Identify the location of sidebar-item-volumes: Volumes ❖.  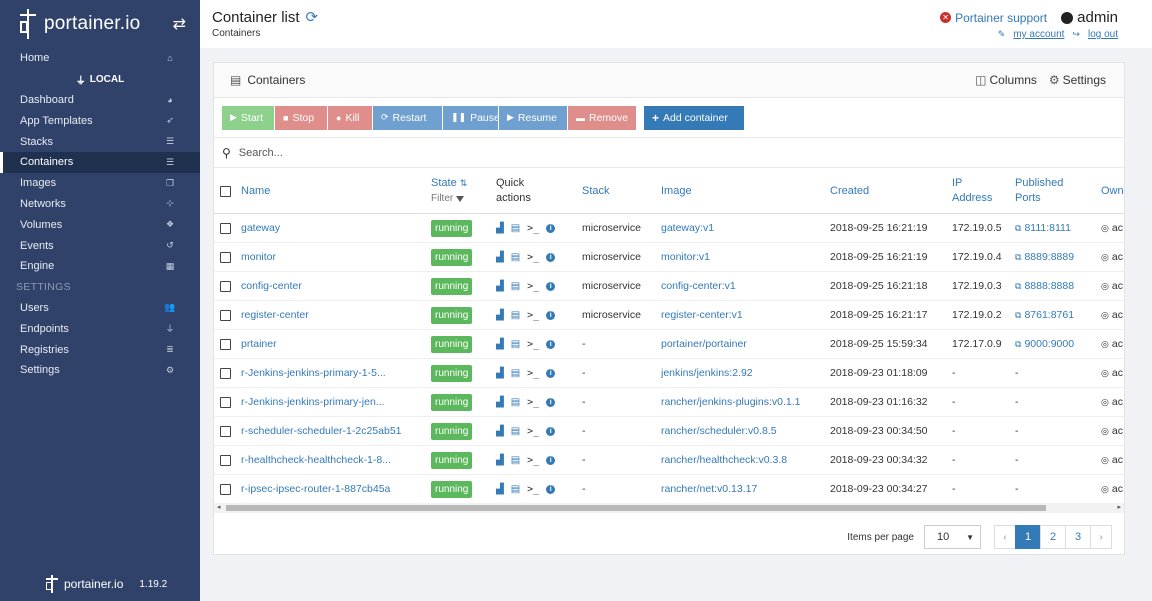
(100, 224).